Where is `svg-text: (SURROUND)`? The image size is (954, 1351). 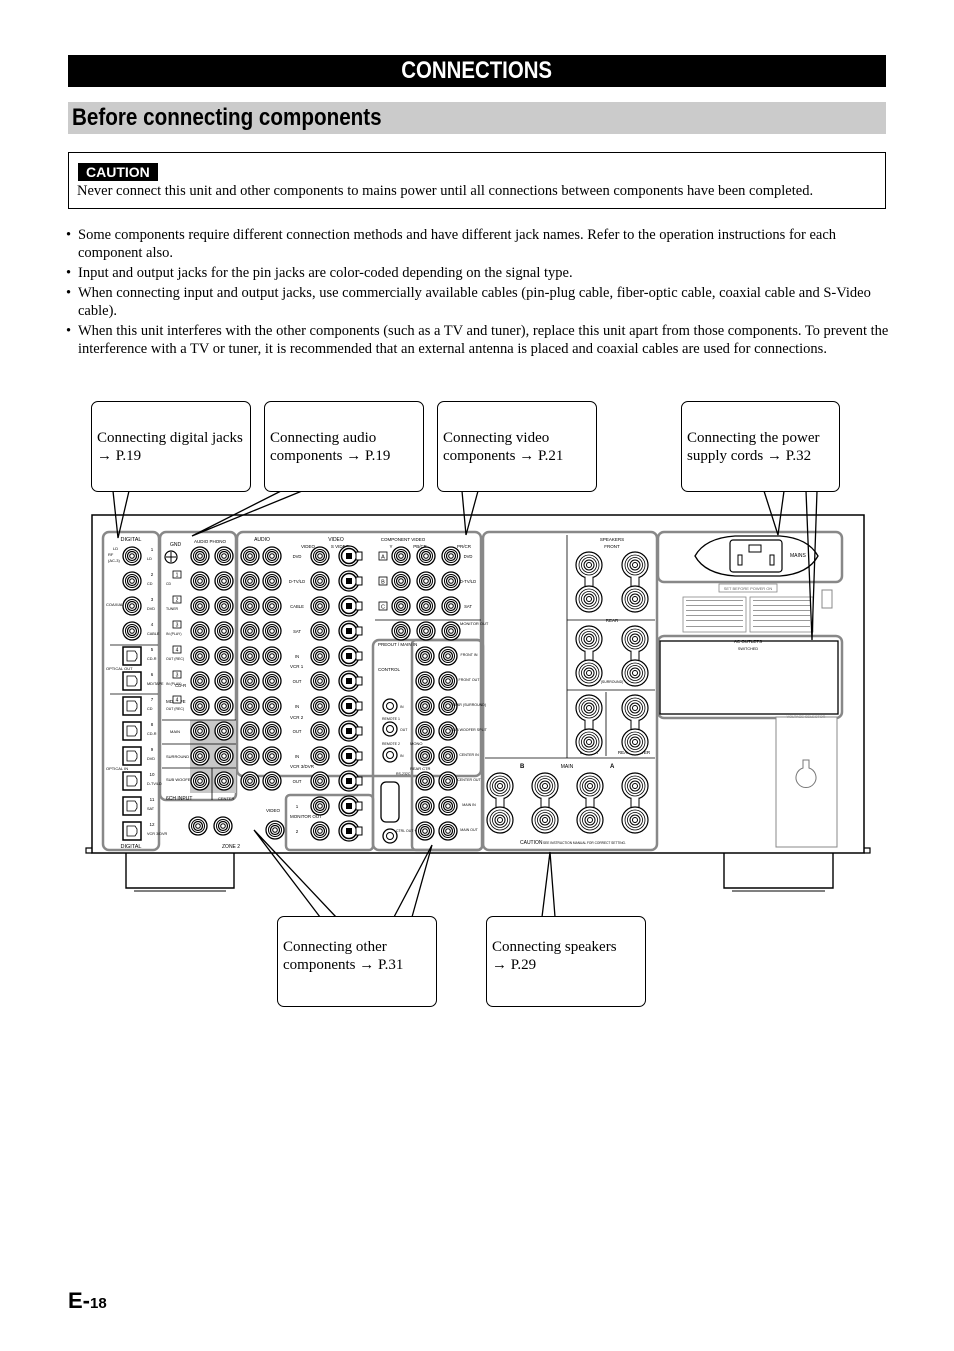 svg-text: (SURROUND) is located at coordinates (612, 682).